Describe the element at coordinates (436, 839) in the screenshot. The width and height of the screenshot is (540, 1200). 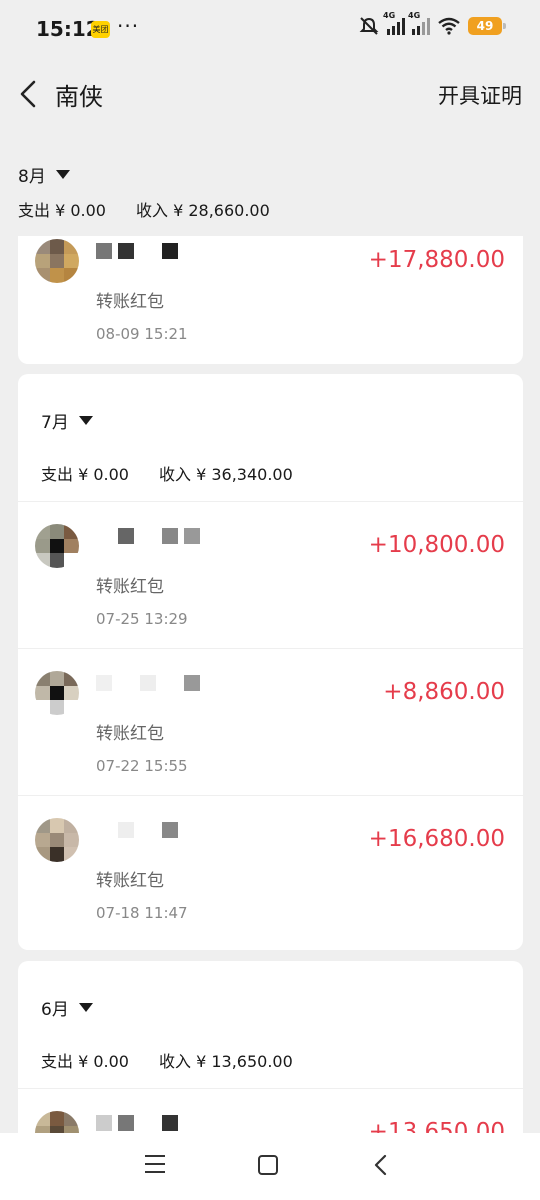
I see `record-amount: +16,680.00` at that location.